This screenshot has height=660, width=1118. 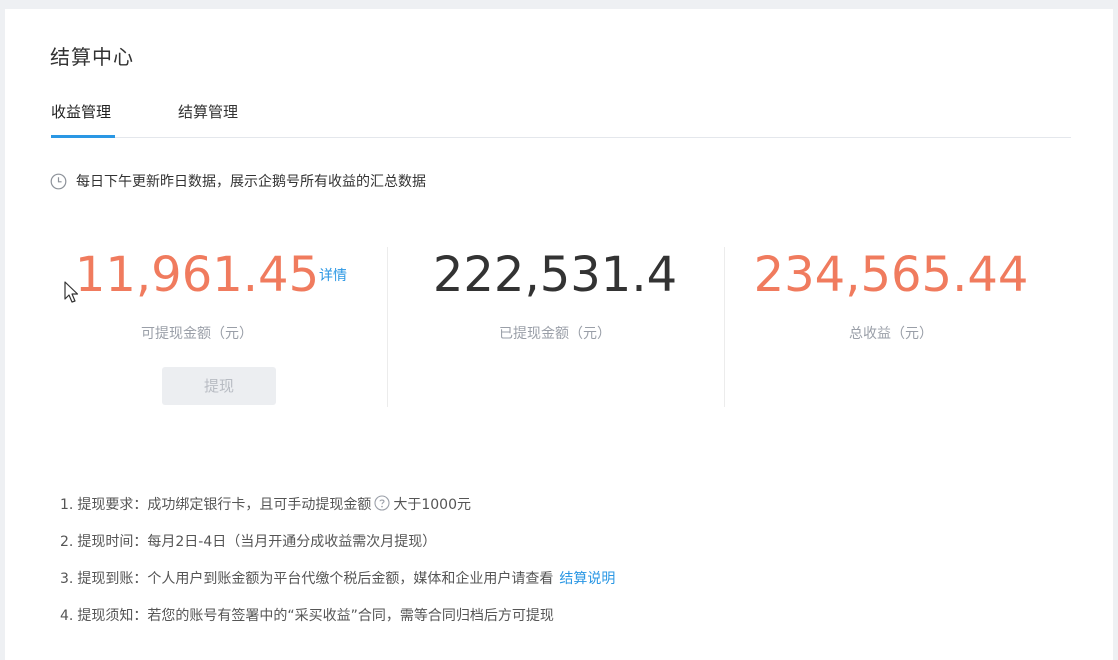 I want to click on total-earnings-stat: 234,565.44 总收益（元）, so click(x=891, y=294).